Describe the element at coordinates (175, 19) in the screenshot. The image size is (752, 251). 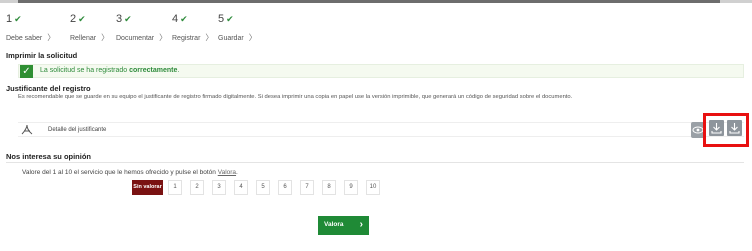
I see `step-number: 4` at that location.